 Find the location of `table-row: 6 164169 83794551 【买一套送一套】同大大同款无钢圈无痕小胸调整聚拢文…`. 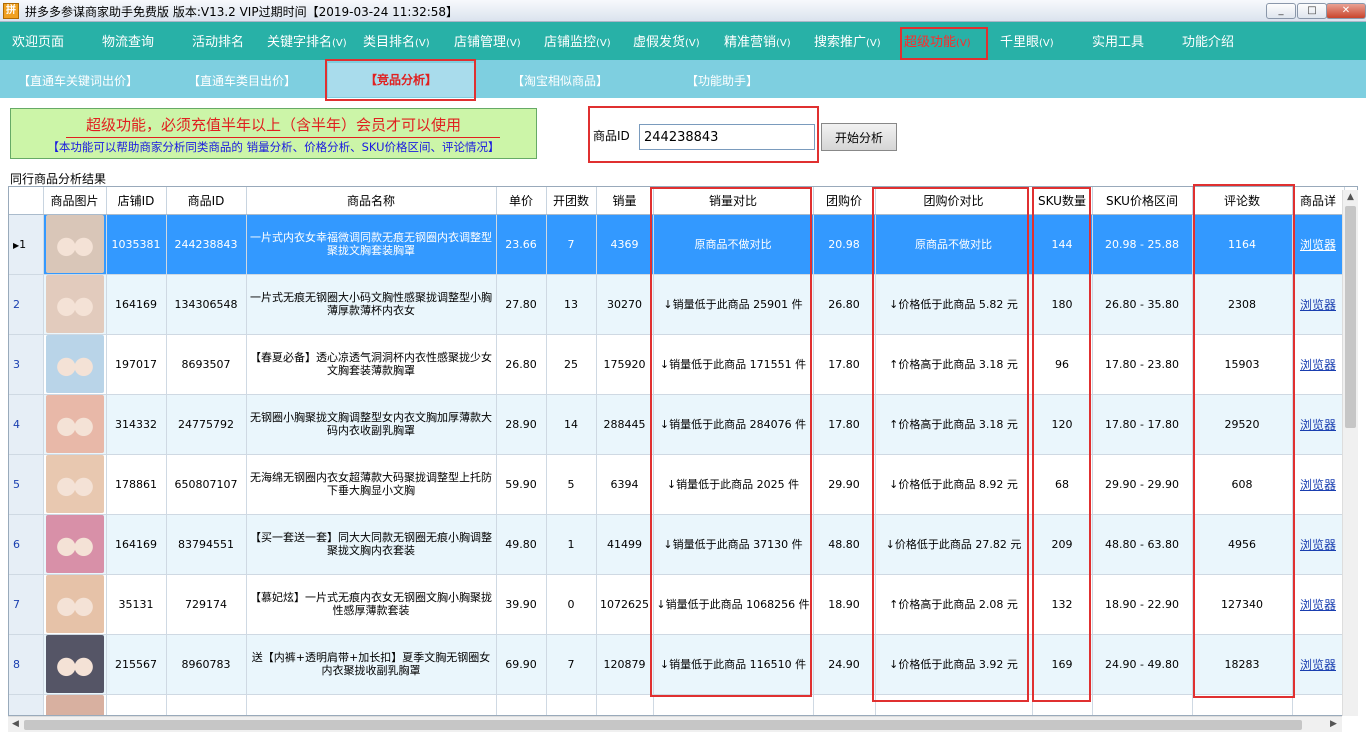

table-row: 6 164169 83794551 【买一套送一套】同大大同款无钢圈无痕小胸调整聚拢文… is located at coordinates (677, 544).